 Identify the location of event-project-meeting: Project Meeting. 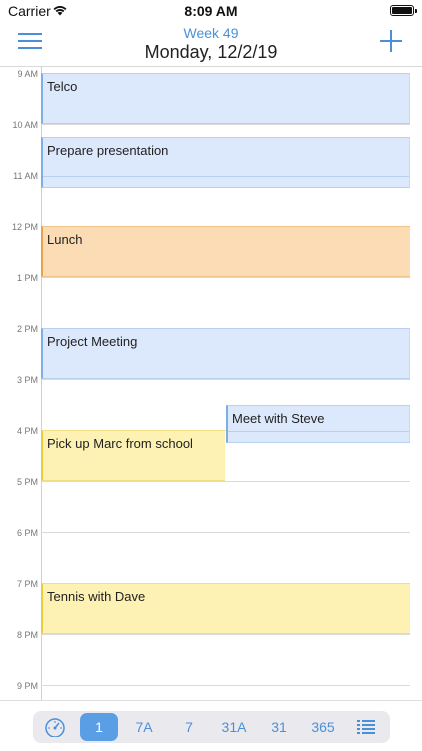
(225, 353).